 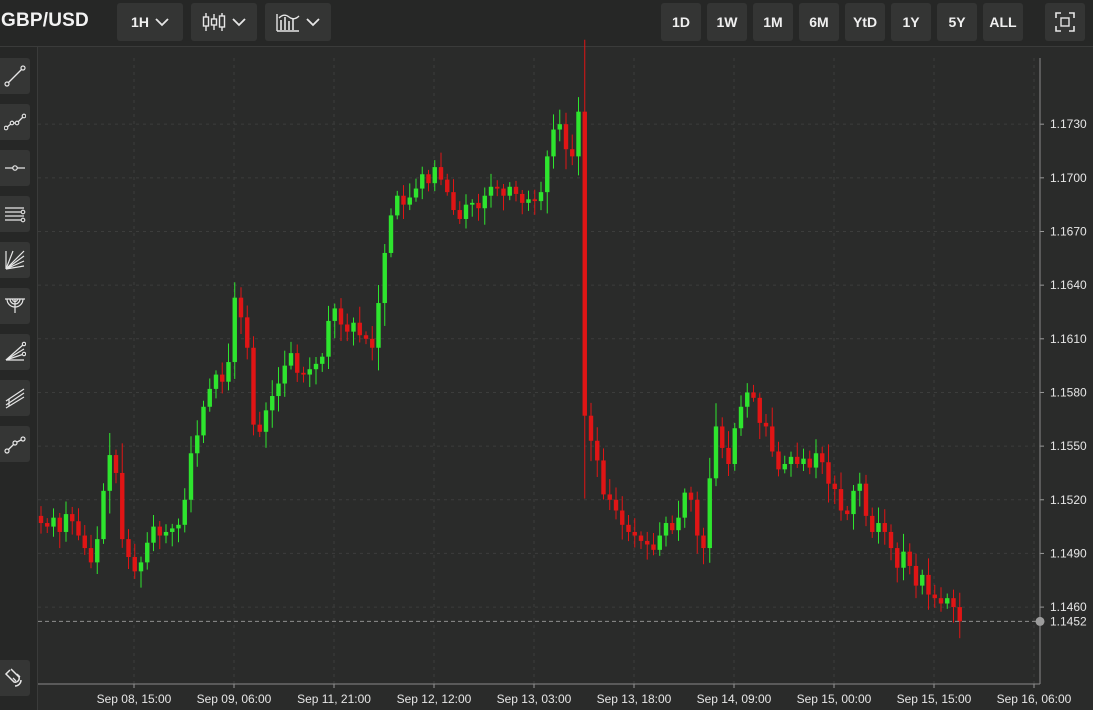 I want to click on x-tick-label: Sep 15, 15:00, so click(x=934, y=699).